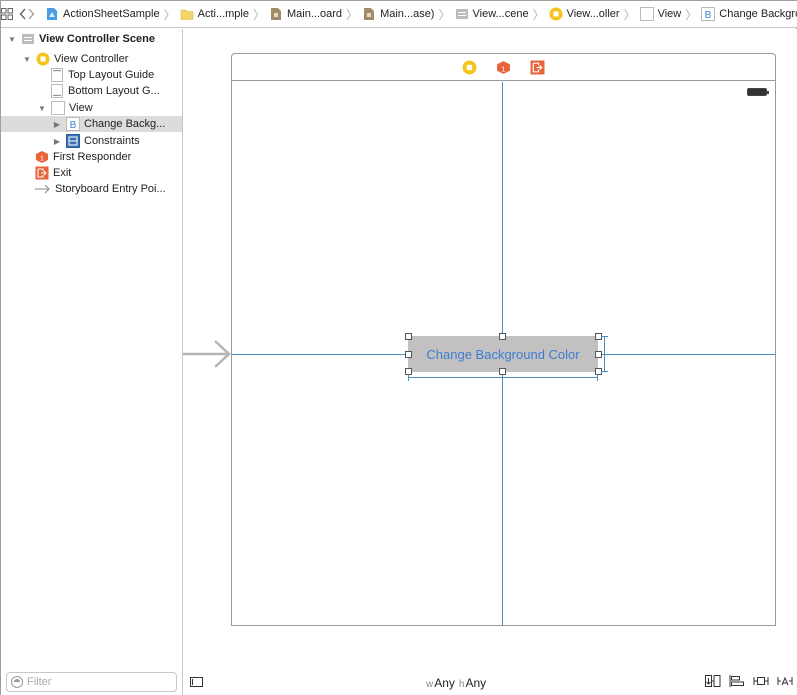  Describe the element at coordinates (305, 14) in the screenshot. I see `crumb-storyboard: Main...oard` at that location.